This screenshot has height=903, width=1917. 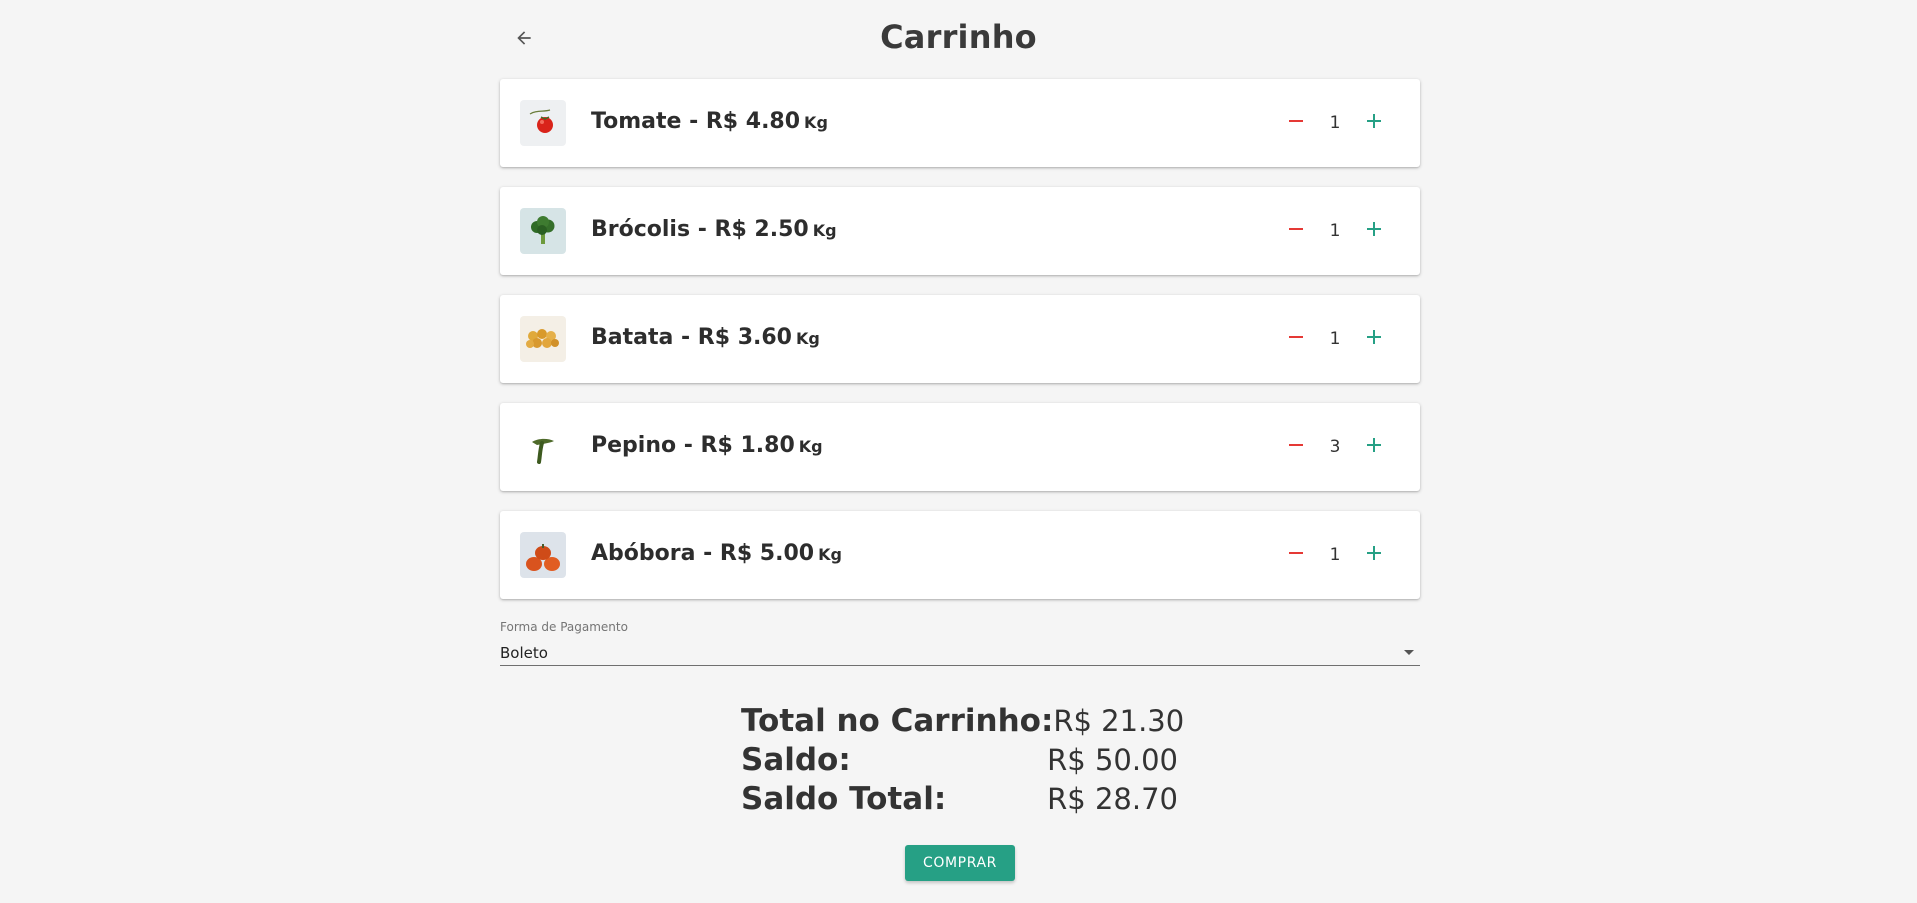 I want to click on cart-item: Tomate - R$ 4.80 Kg 1, so click(x=960, y=123).